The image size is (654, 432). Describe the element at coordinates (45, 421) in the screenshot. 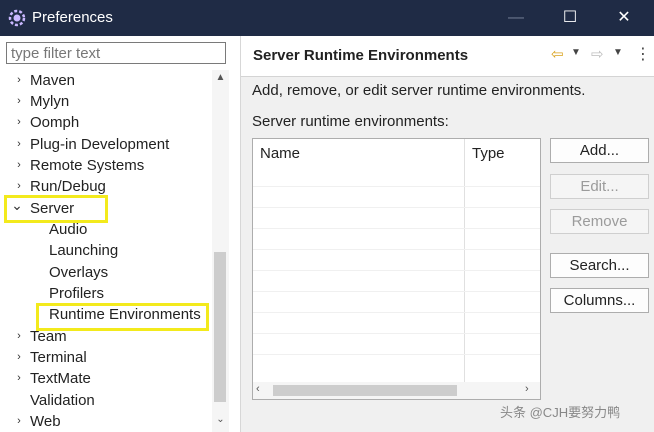

I see `tree-item-label: Web` at that location.